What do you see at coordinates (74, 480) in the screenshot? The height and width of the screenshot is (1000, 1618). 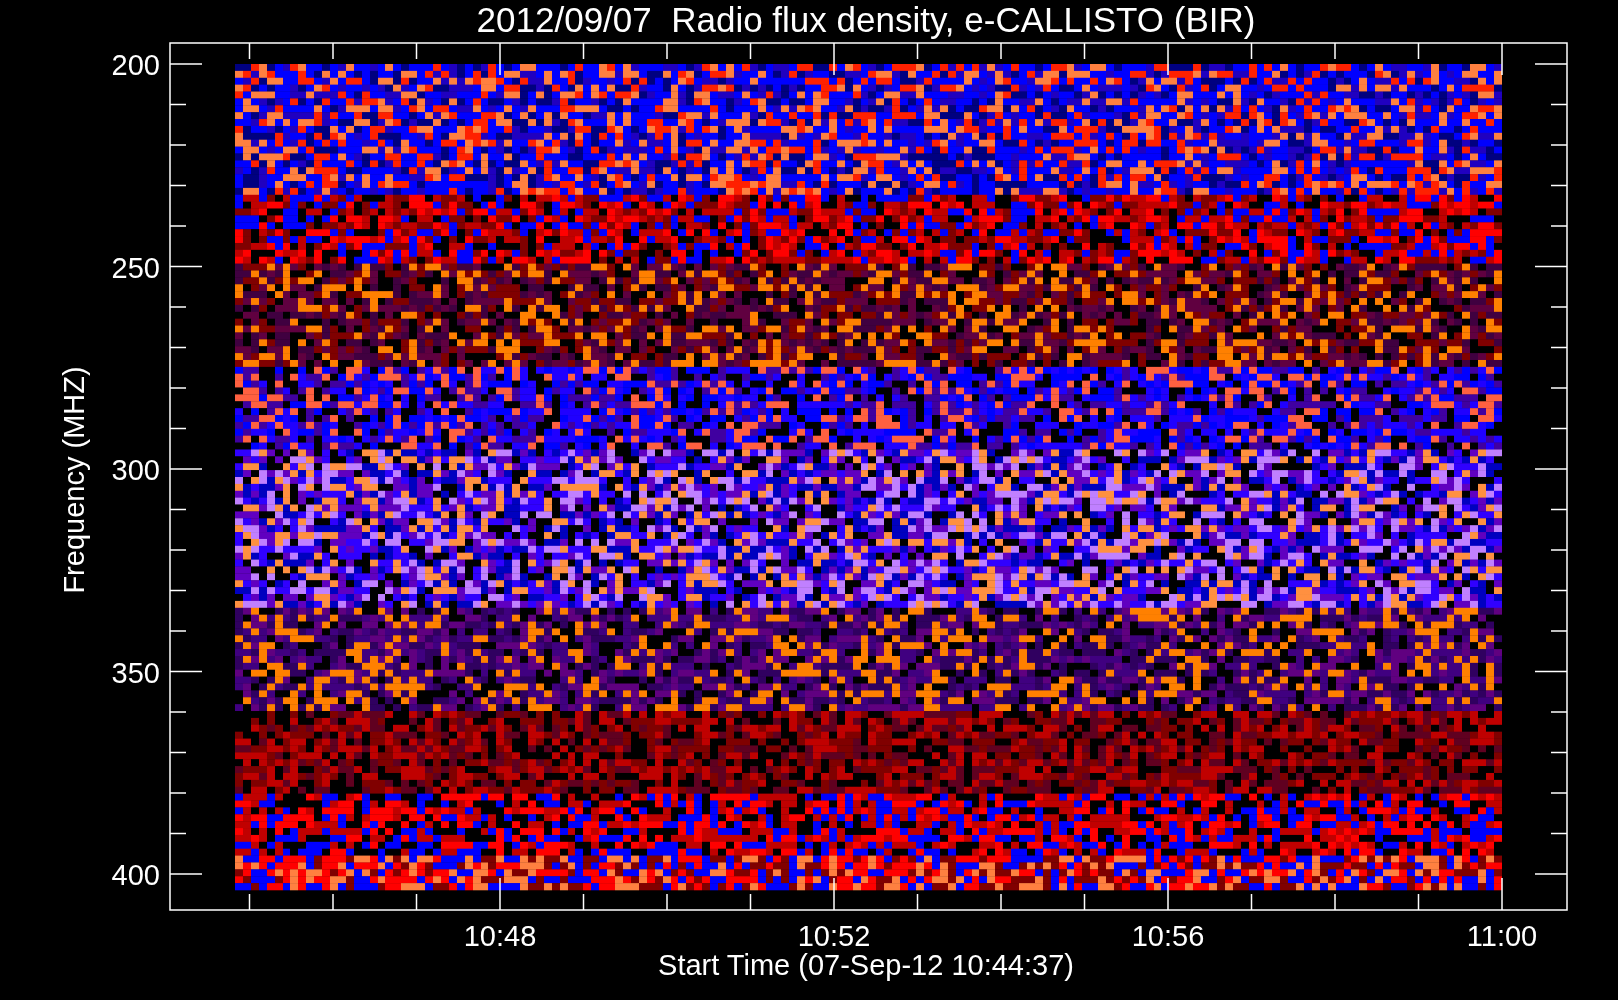 I see `y-axis-label: Frequency (MHZ)` at bounding box center [74, 480].